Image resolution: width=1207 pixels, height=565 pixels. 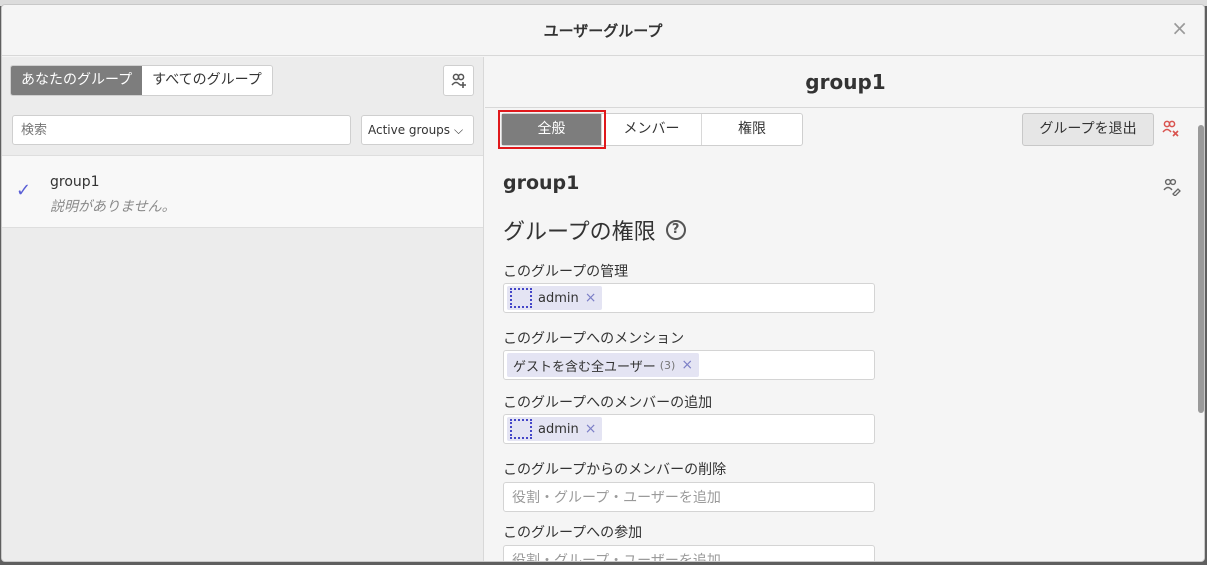 What do you see at coordinates (24, 190) in the screenshot?
I see `check-icon: ✓` at bounding box center [24, 190].